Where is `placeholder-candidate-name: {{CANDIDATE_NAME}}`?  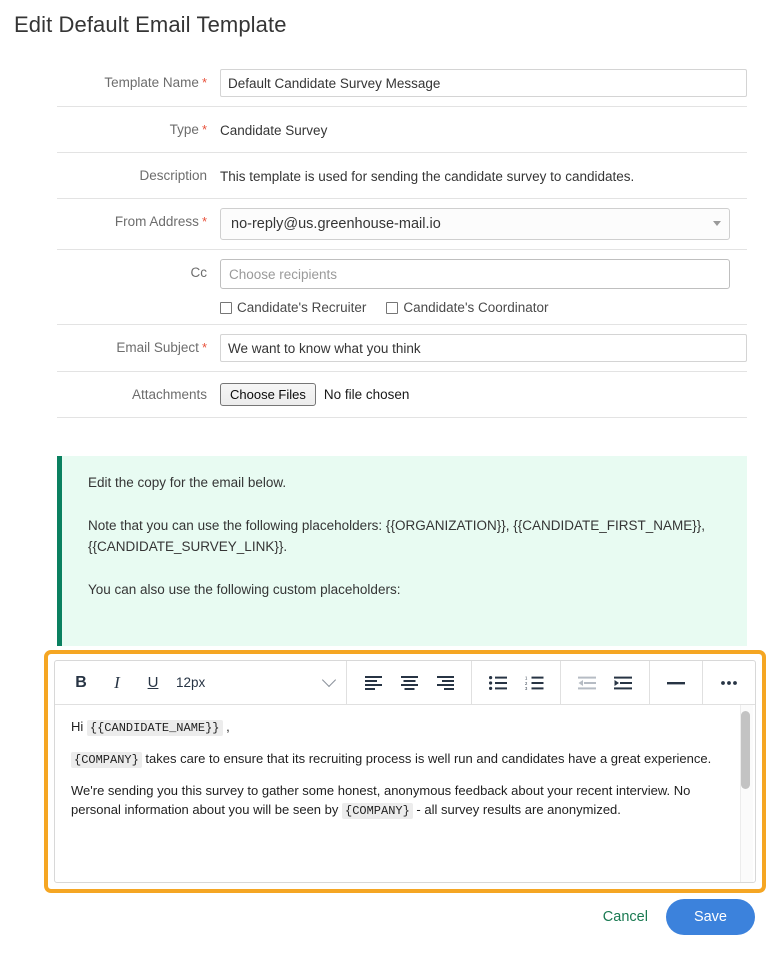
placeholder-candidate-name: {{CANDIDATE_NAME}} is located at coordinates (154, 728).